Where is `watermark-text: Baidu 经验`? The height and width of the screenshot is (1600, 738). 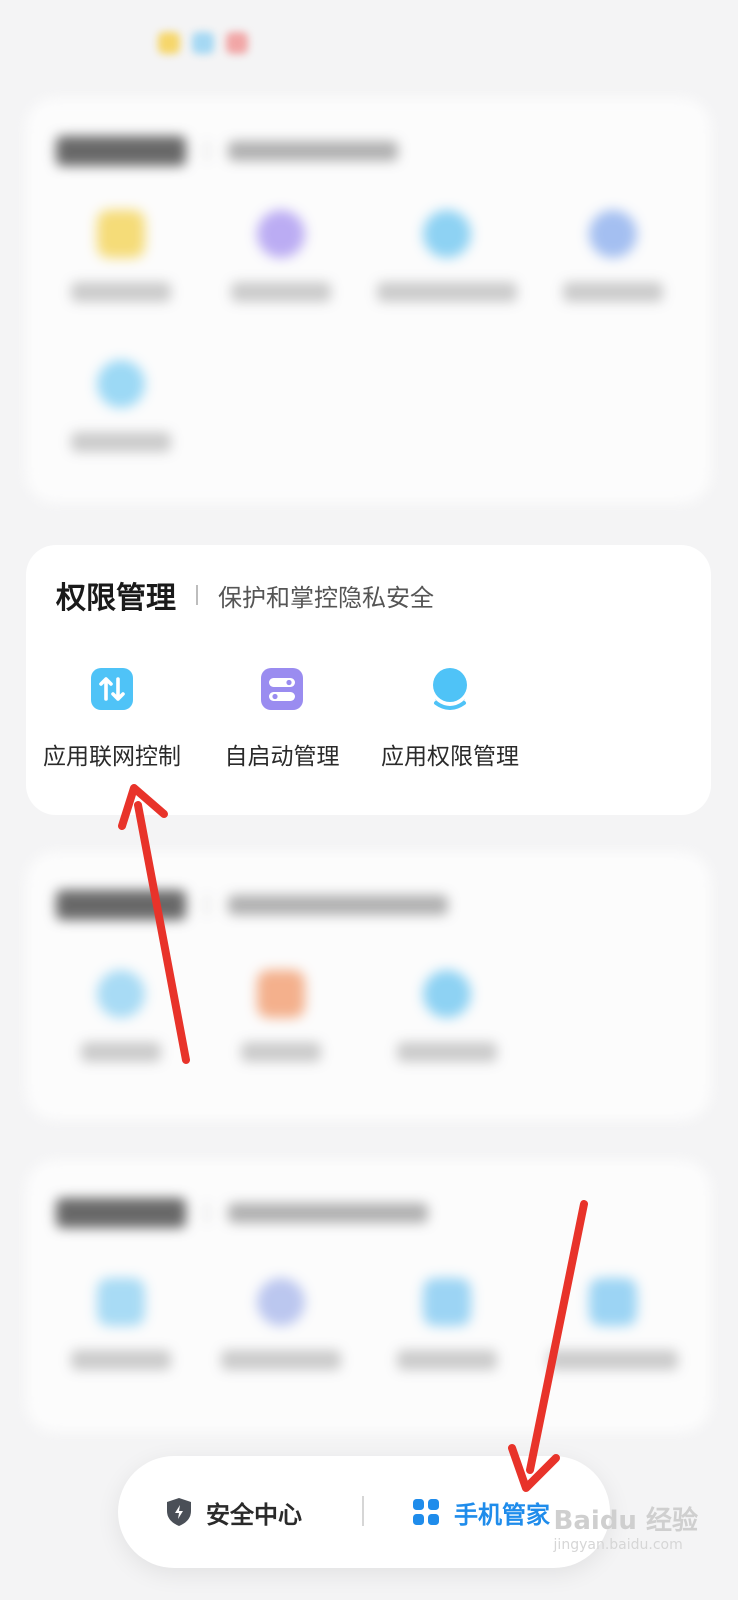
watermark-text: Baidu 经验 is located at coordinates (625, 1521).